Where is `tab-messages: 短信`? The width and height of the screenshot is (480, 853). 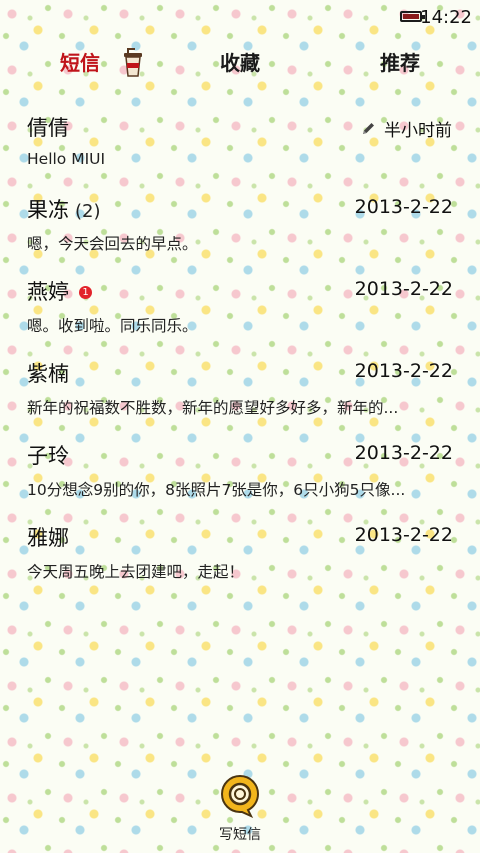
tab-messages: 短信 is located at coordinates (81, 64).